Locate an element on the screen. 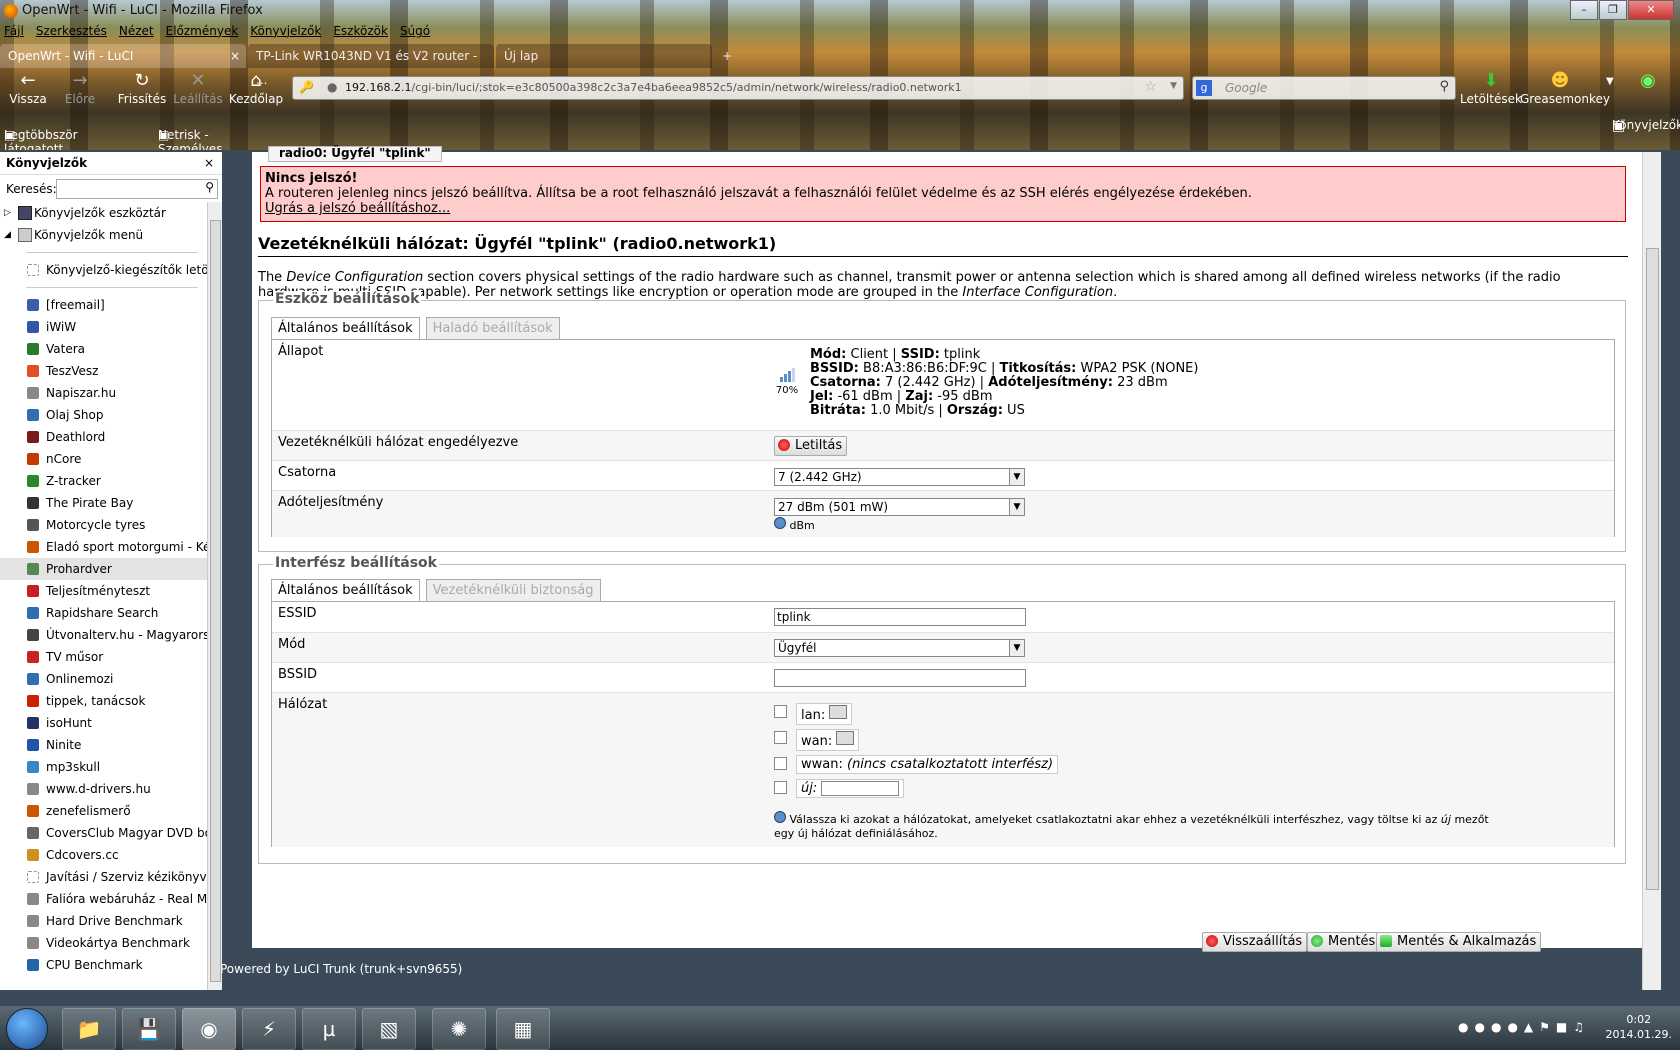  folder-toolbar: ▷ Könyvjelzők eszköztár is located at coordinates (104, 213).